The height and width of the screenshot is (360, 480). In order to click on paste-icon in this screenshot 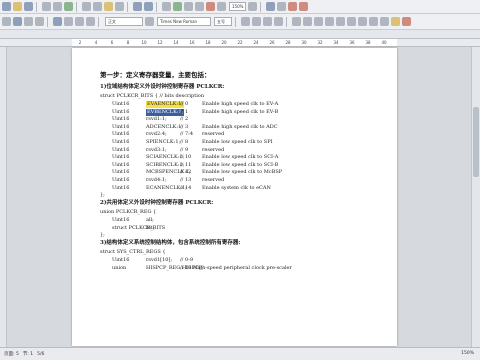, I will do `click(108, 6)`.